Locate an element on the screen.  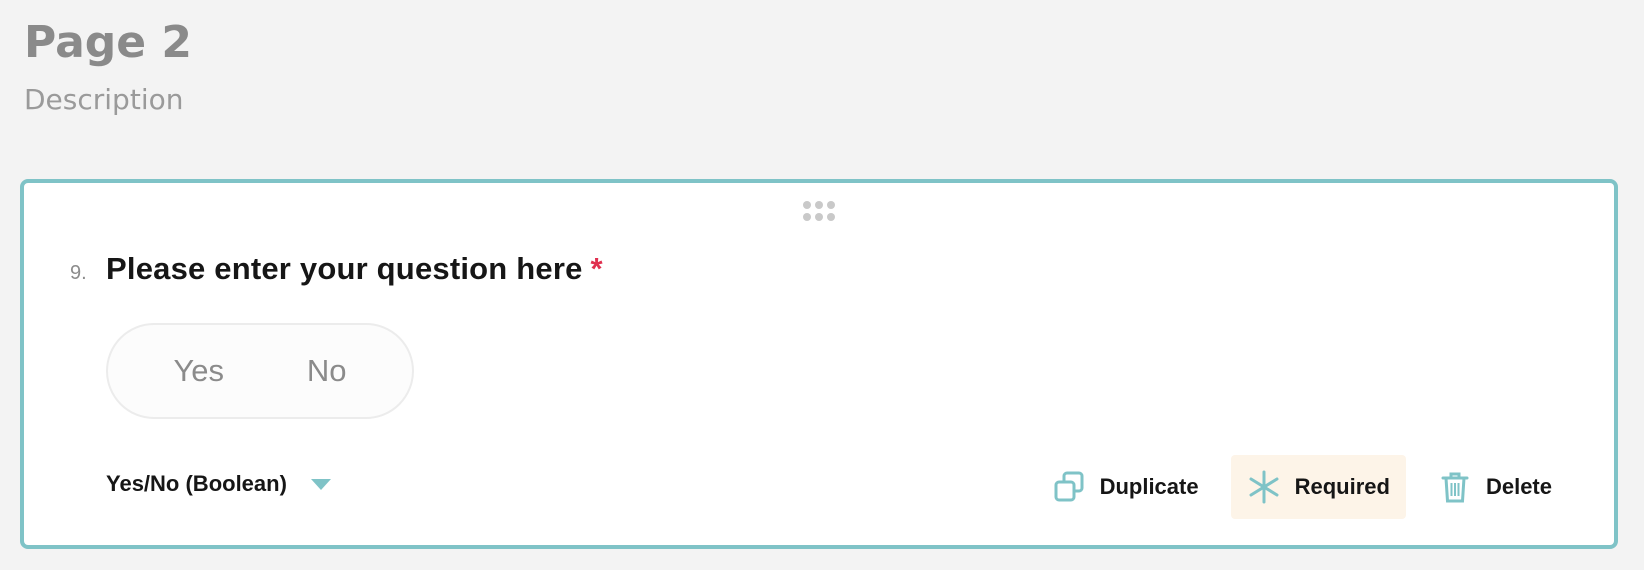
page-title: Page 2 is located at coordinates (108, 42).